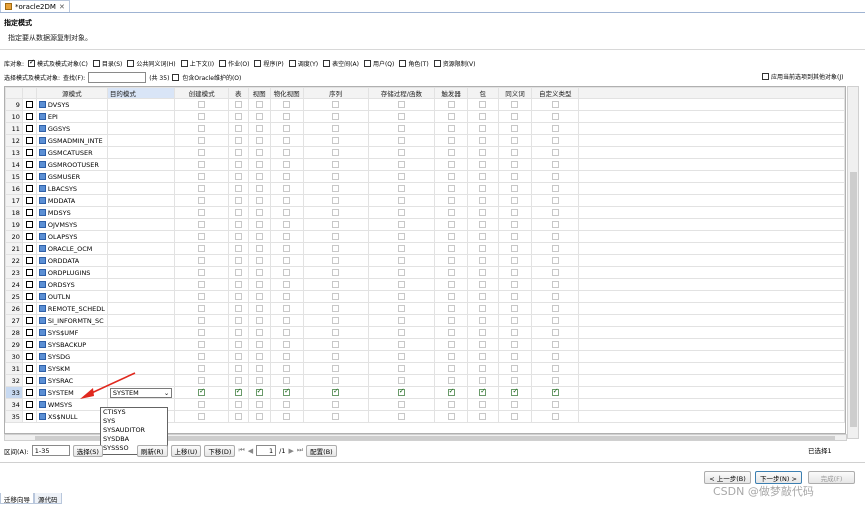 The width and height of the screenshot is (865, 506). What do you see at coordinates (802, 76) in the screenshot?
I see `apply-other-option: 应用当前选项到其他对象(J)` at bounding box center [802, 76].